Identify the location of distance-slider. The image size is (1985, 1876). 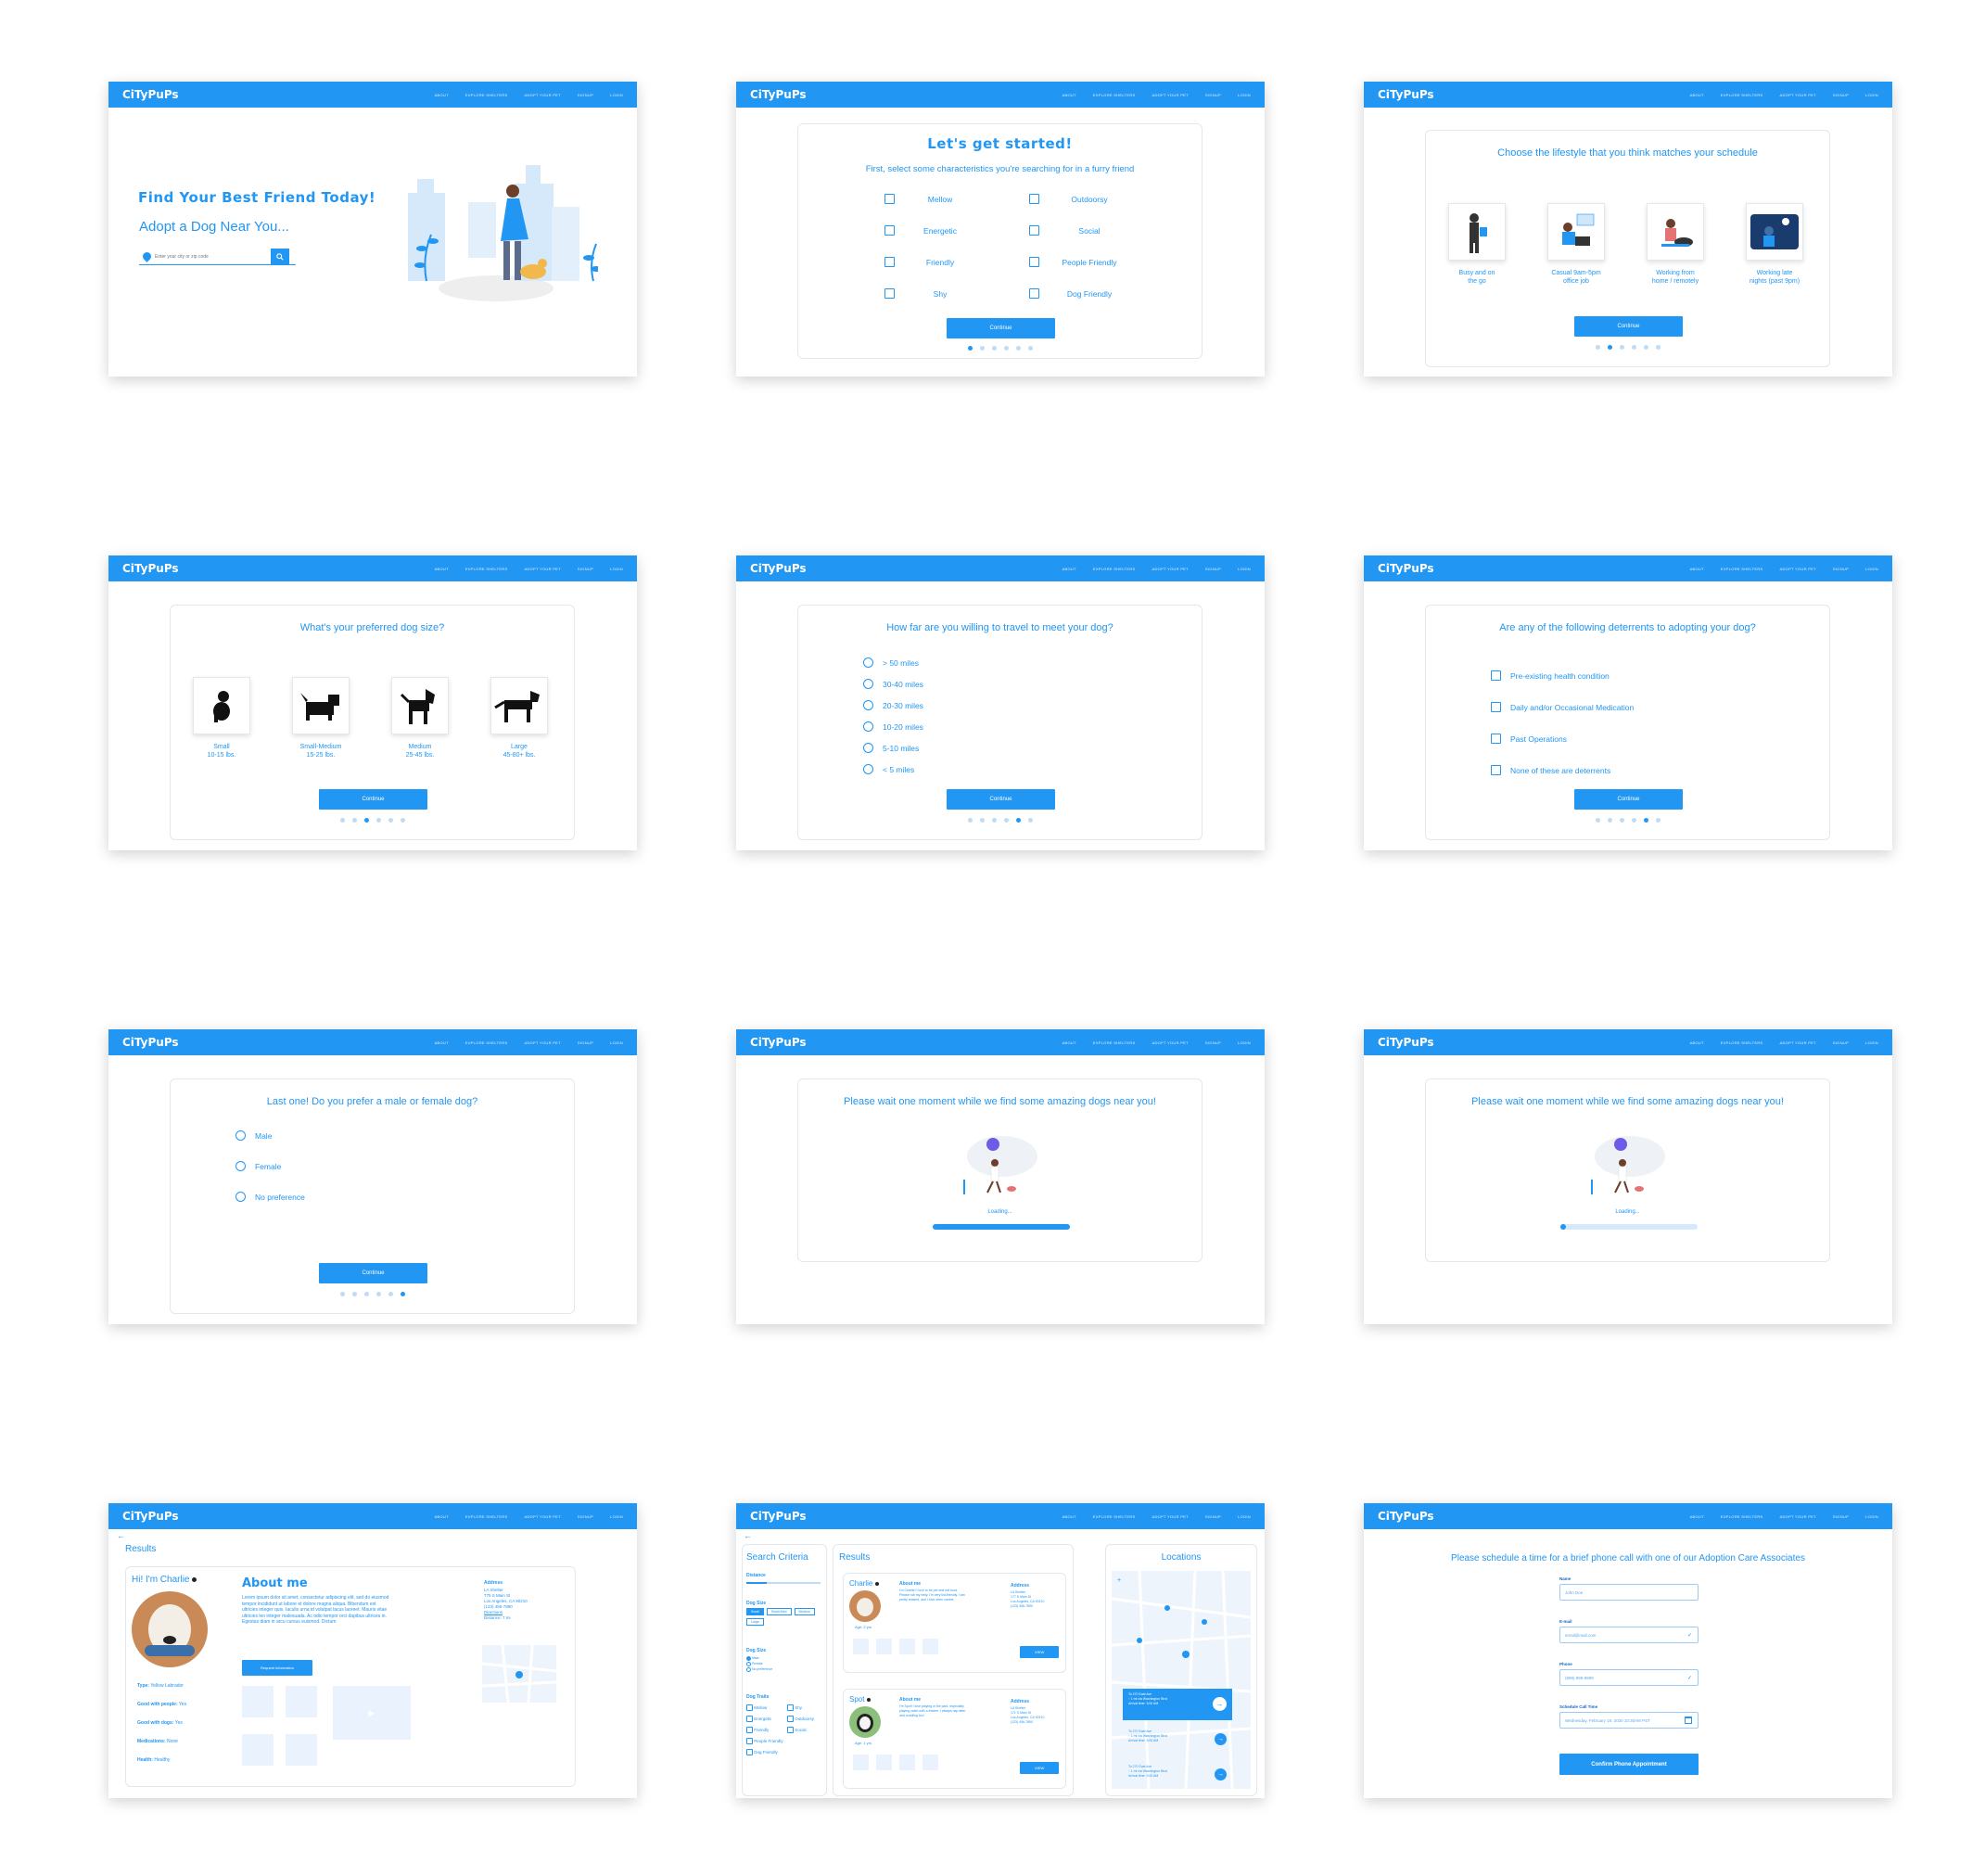
(783, 1583).